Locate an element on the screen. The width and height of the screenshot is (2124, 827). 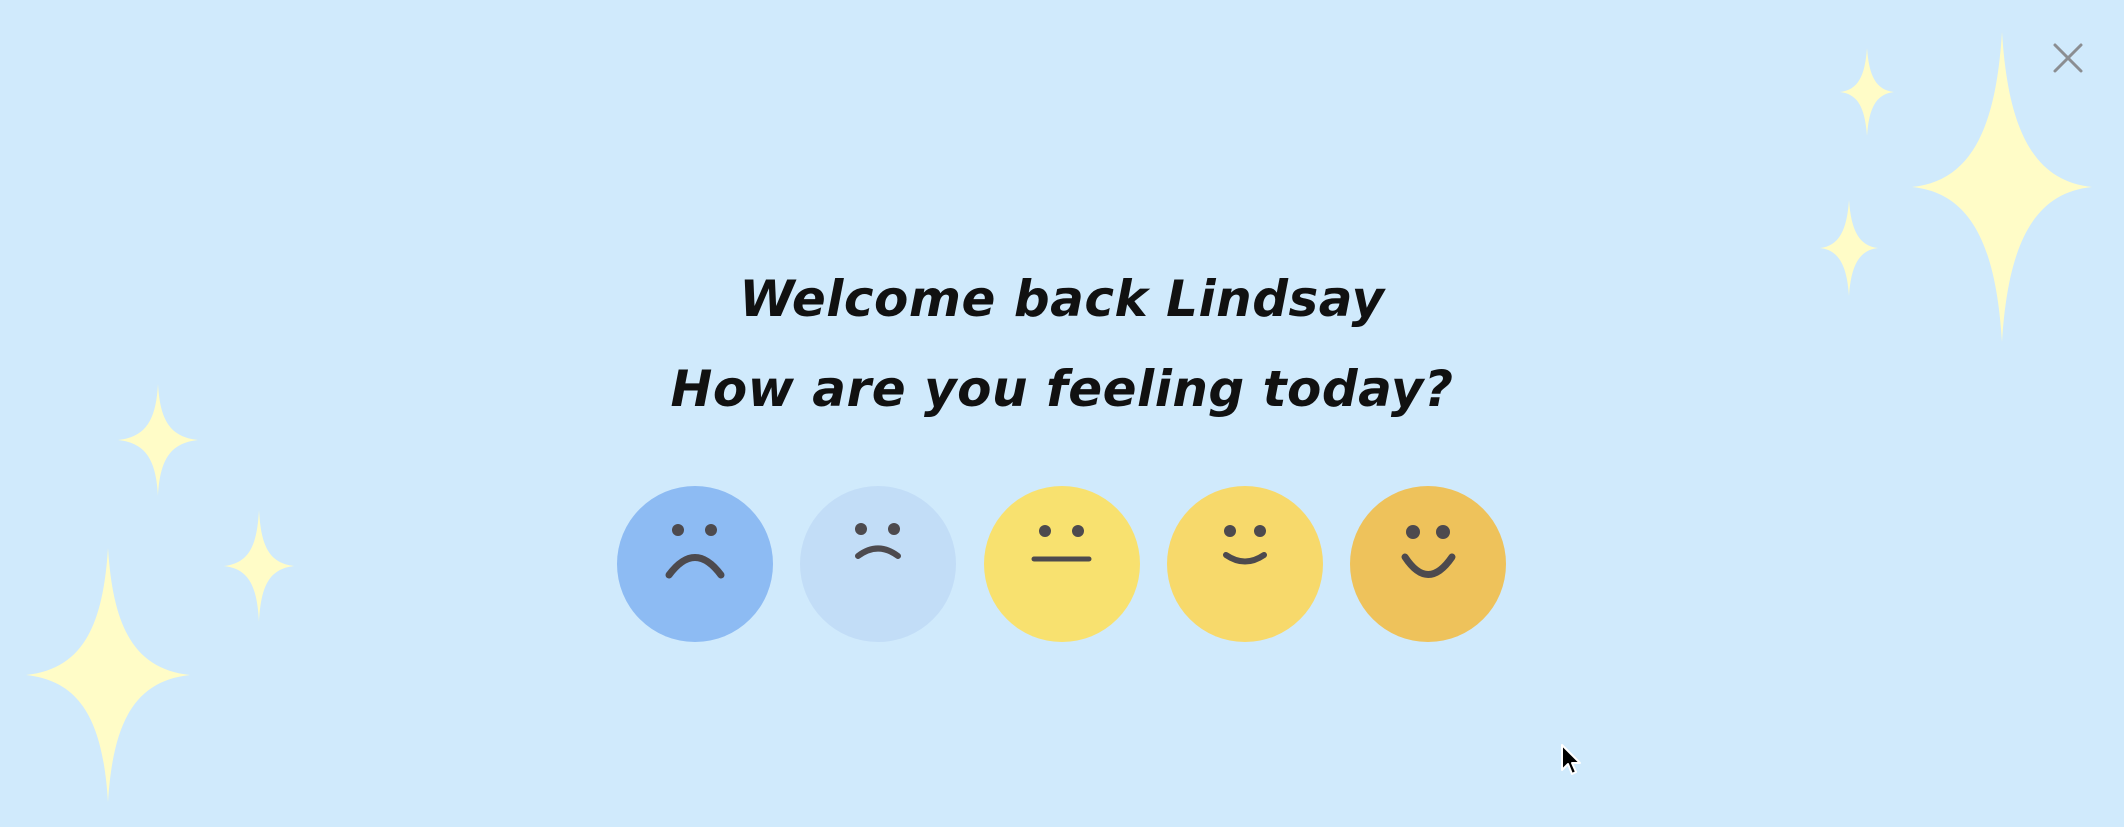
close-icon is located at coordinates (2068, 58).